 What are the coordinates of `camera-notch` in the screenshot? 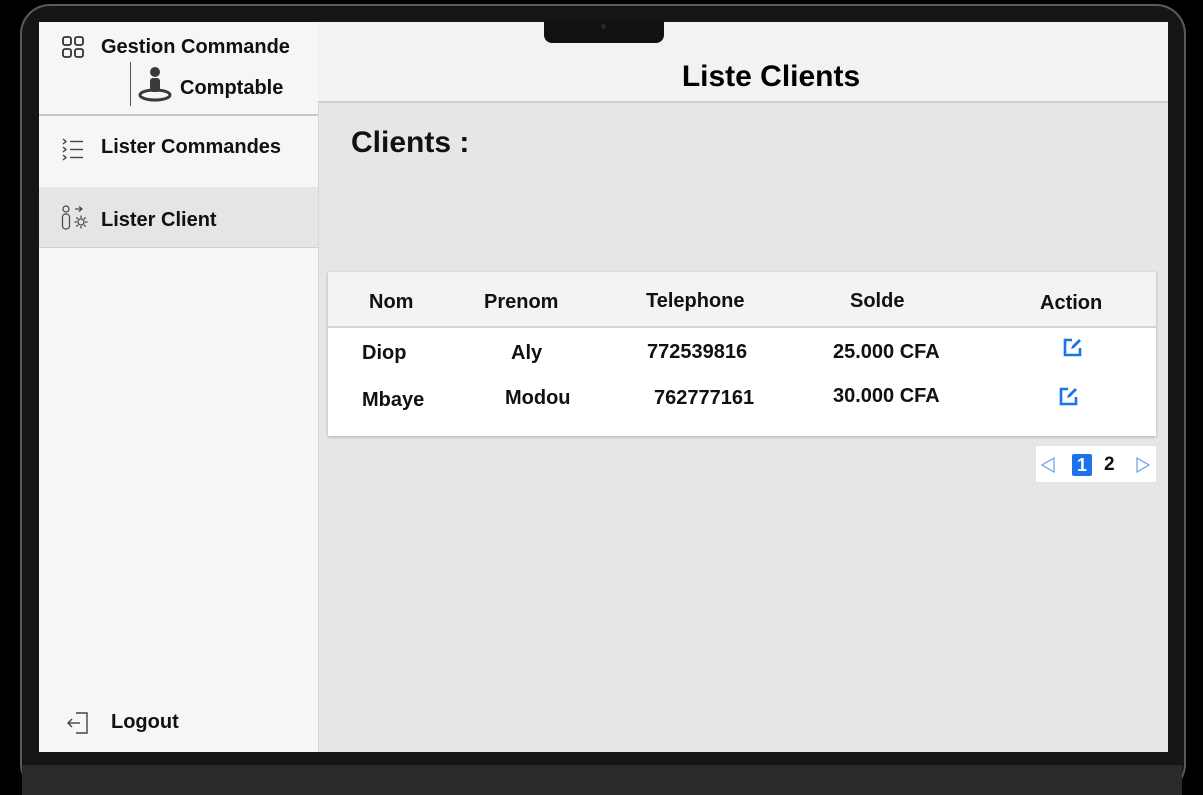 It's located at (604, 32).